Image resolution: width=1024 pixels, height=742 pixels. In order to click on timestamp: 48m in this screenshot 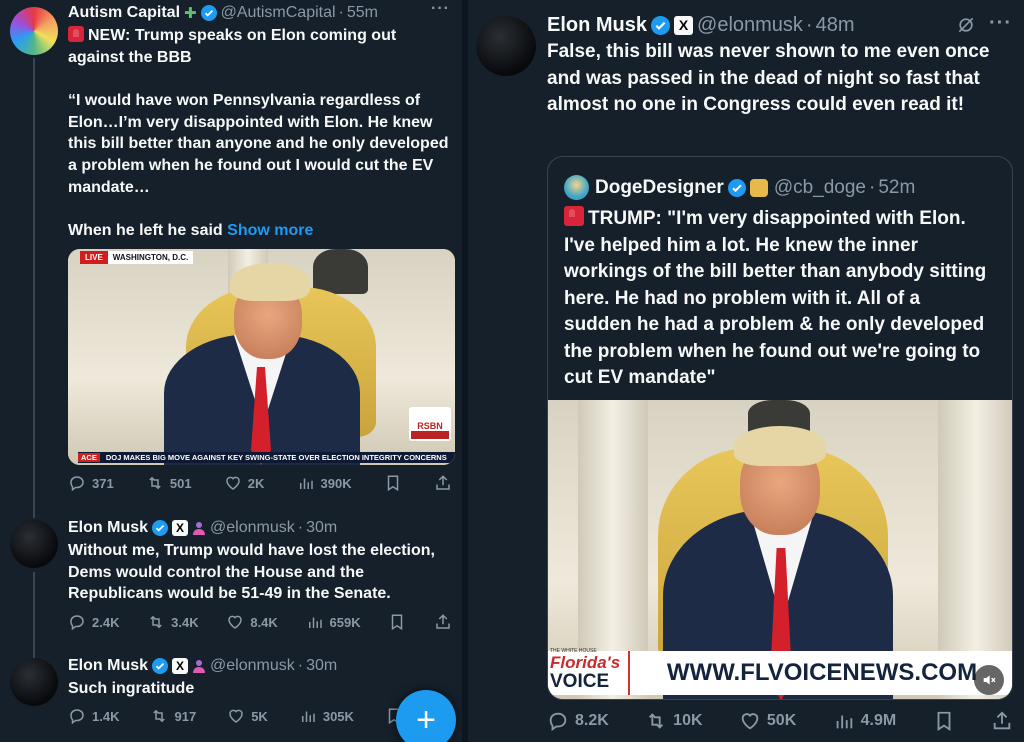, I will do `click(835, 25)`.